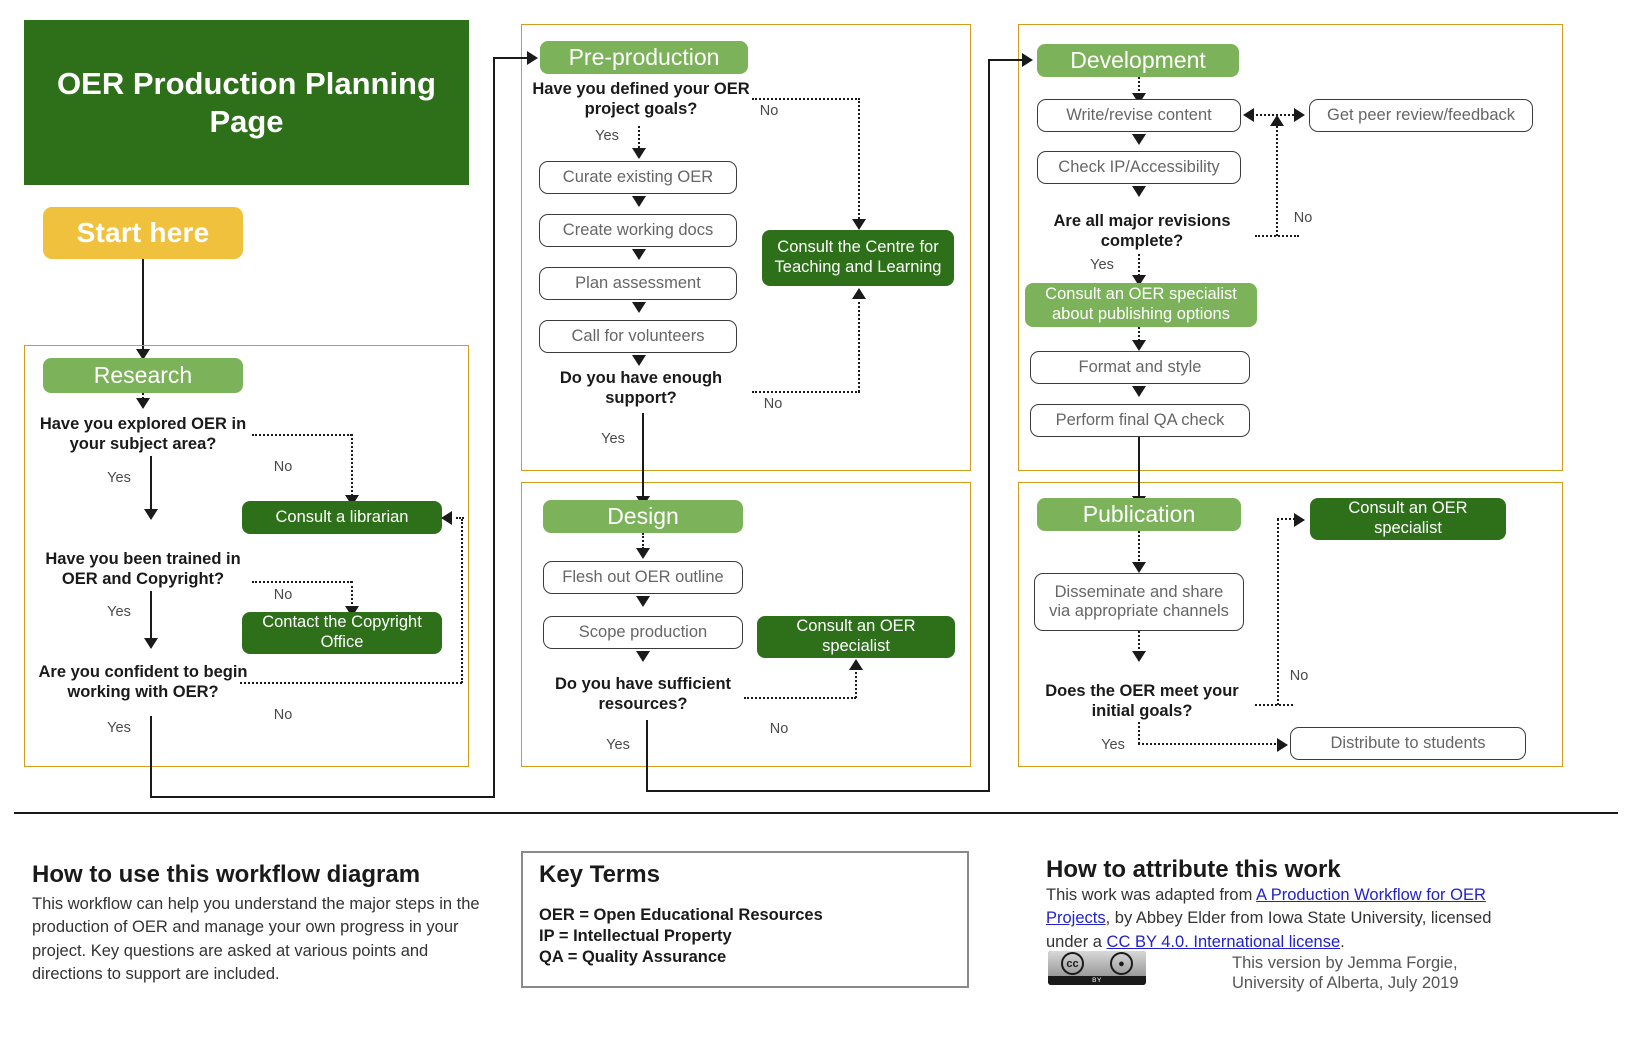 The width and height of the screenshot is (1632, 1056). What do you see at coordinates (143, 233) in the screenshot?
I see `start-here-badge: Start here` at bounding box center [143, 233].